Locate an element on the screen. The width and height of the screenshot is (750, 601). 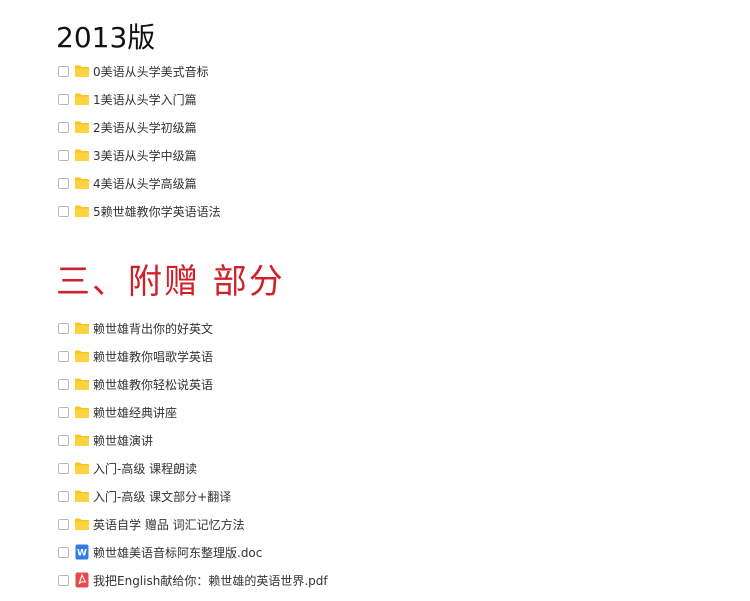
svg-text: W is located at coordinates (82, 554).